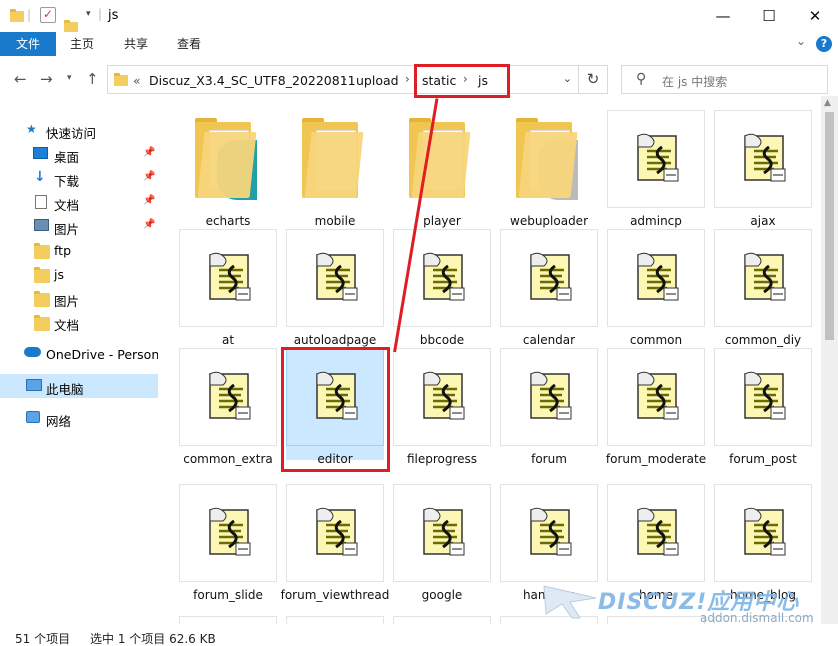 This screenshot has height=646, width=838. What do you see at coordinates (79, 250) in the screenshot?
I see `sidebar-item-ftp: ftp` at bounding box center [79, 250].